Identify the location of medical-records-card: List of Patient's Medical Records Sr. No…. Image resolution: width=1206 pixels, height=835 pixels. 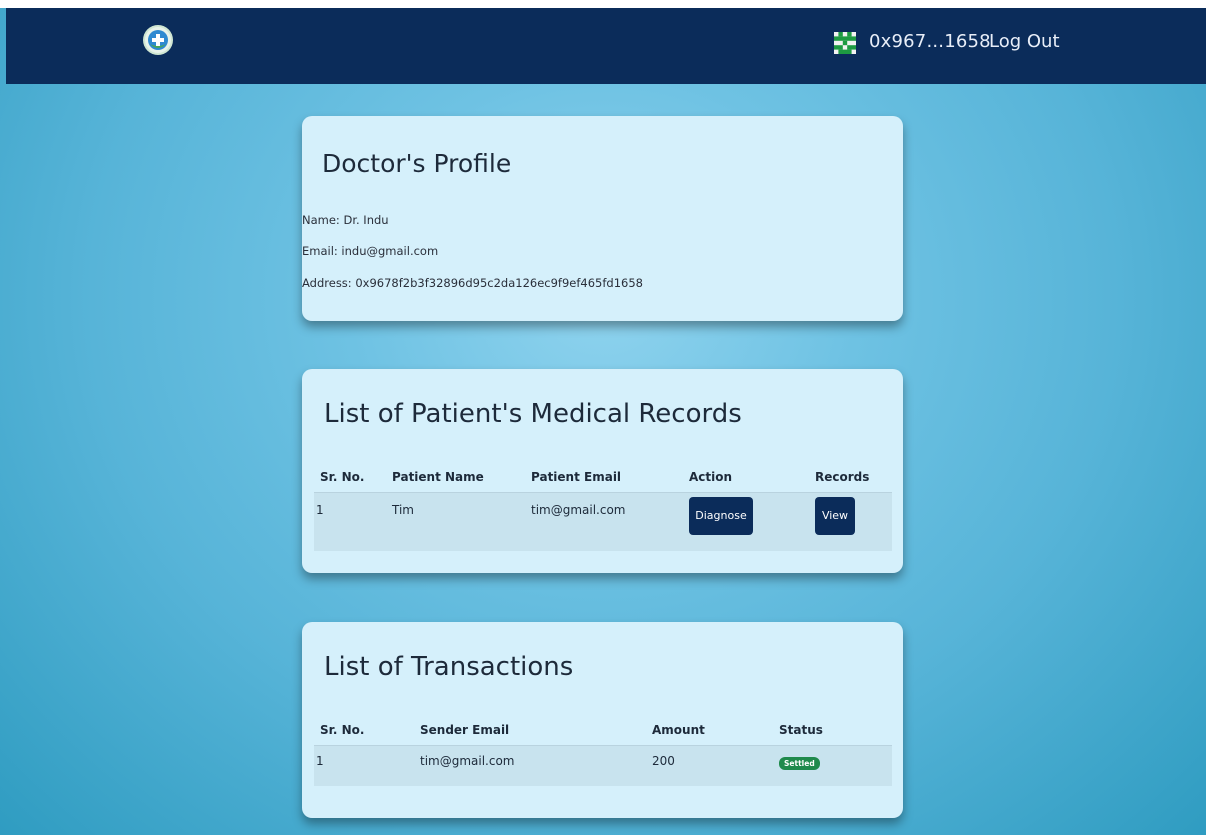
(602, 471).